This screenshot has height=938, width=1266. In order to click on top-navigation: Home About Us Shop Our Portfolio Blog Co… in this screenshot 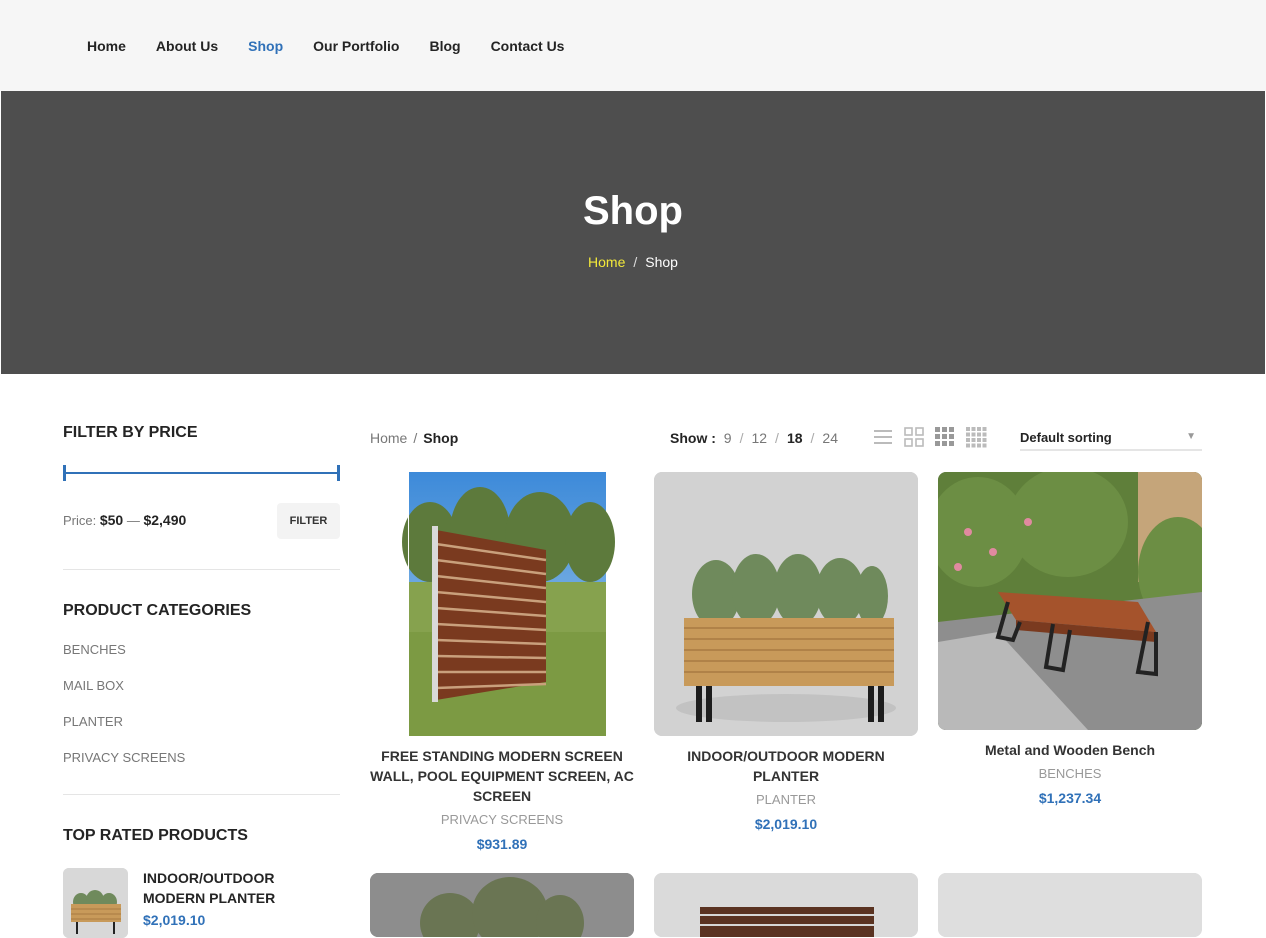, I will do `click(633, 45)`.